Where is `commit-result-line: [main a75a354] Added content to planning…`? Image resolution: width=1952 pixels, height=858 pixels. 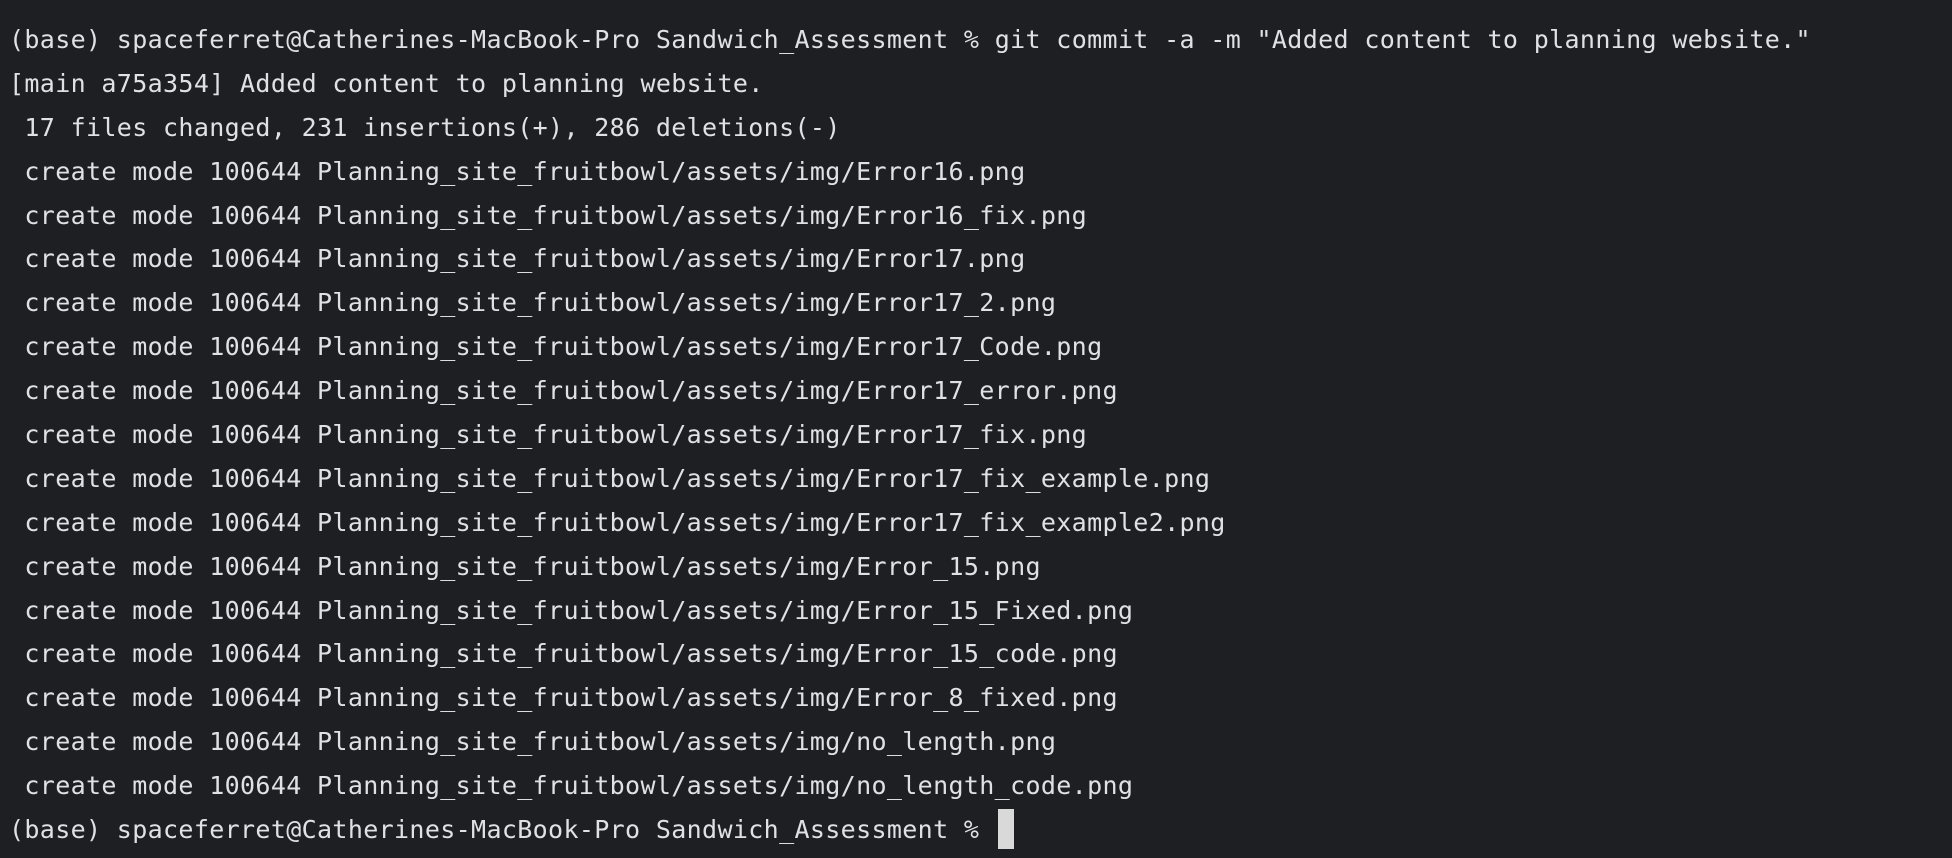
commit-result-line: [main a75a354] Added content to planning… is located at coordinates (386, 83).